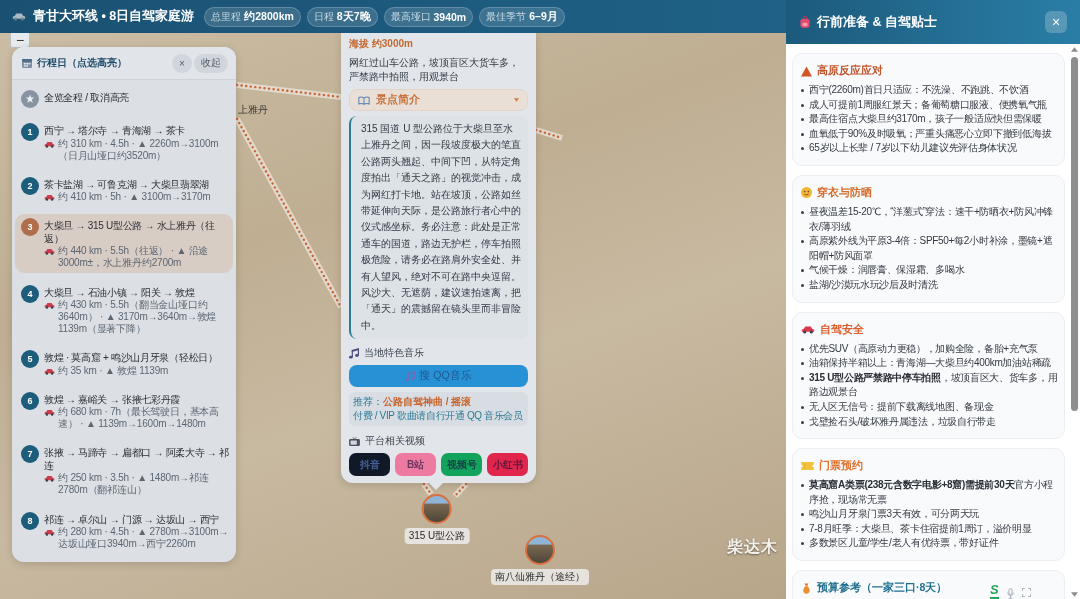  Describe the element at coordinates (124, 471) in the screenshot. I see `day-item: 7 张掖 → 马蹄寺 → 扁都口 → 阿柔大寺 → 祁连 约 250 km · 3.5h · ▲ 1480m→祁连2780m（翻祁连山）` at that location.